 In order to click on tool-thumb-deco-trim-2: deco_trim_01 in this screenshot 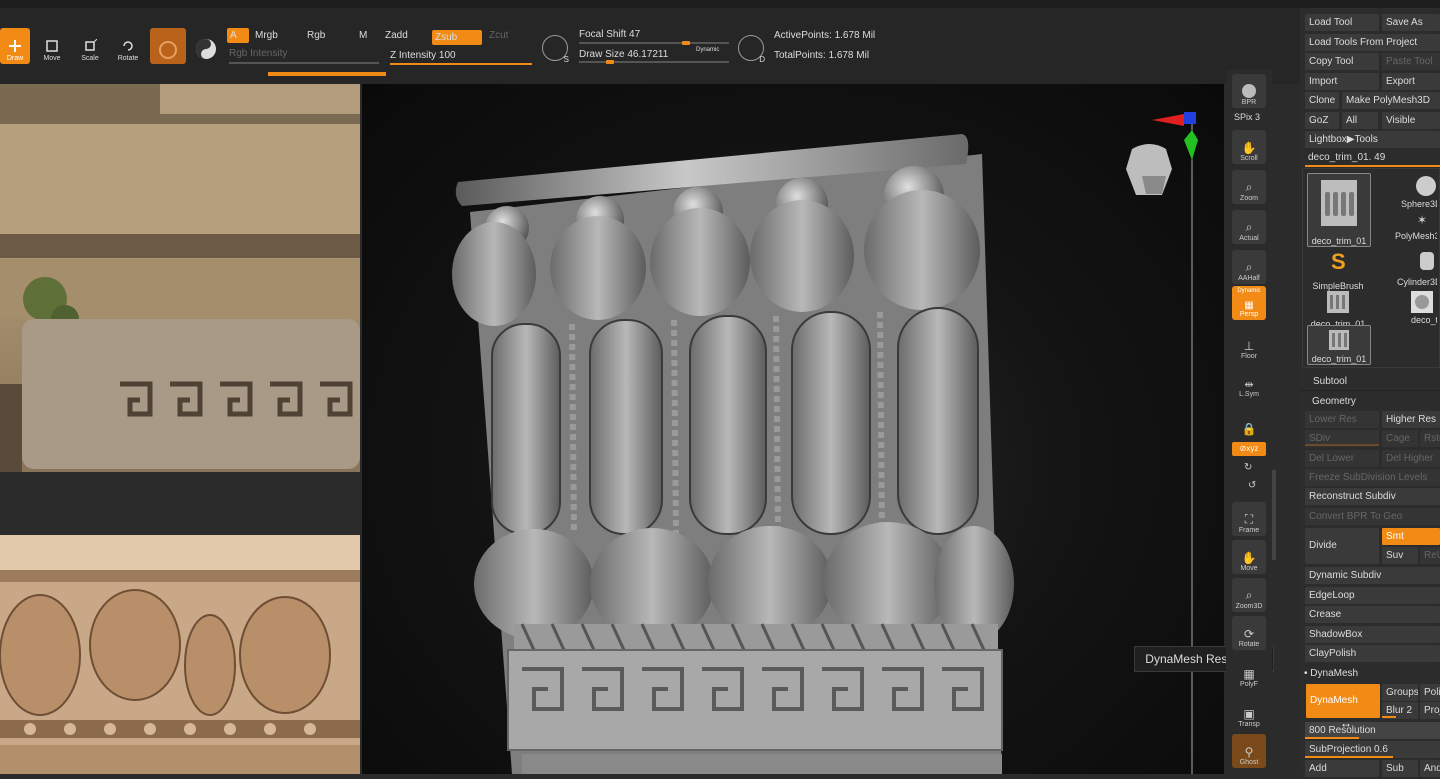, I will do `click(1338, 308)`.